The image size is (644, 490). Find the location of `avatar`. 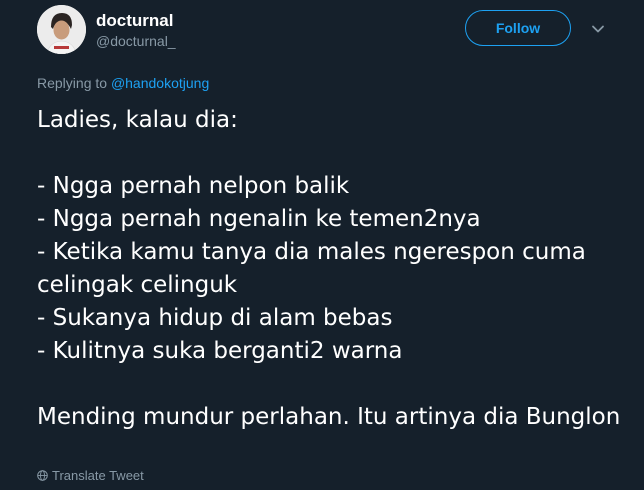

avatar is located at coordinates (61, 29).